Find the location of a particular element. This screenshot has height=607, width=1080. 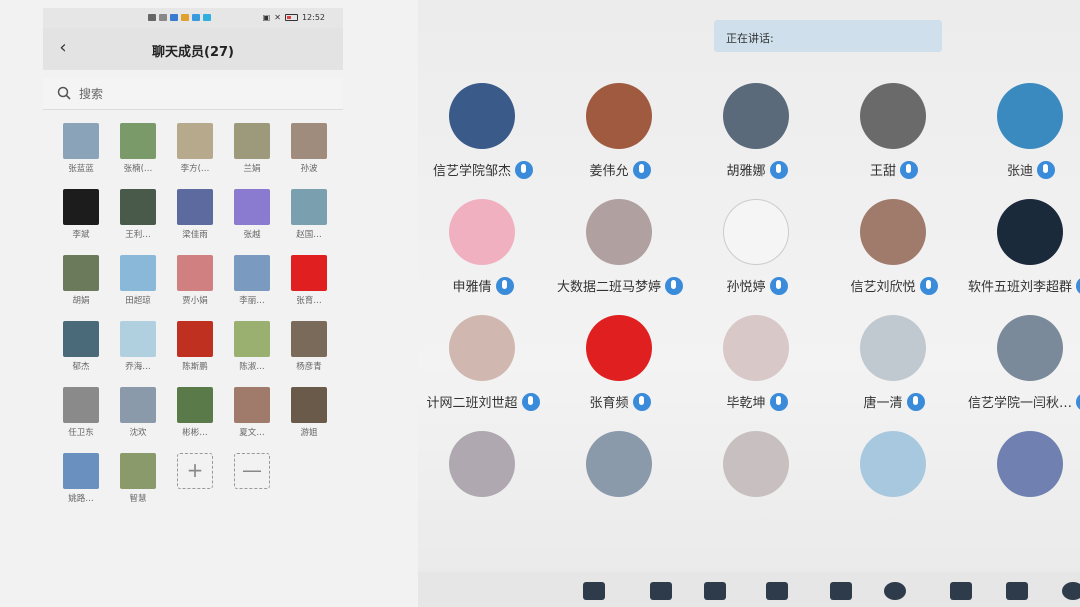

member-name: 梁佳雨 is located at coordinates (195, 235).